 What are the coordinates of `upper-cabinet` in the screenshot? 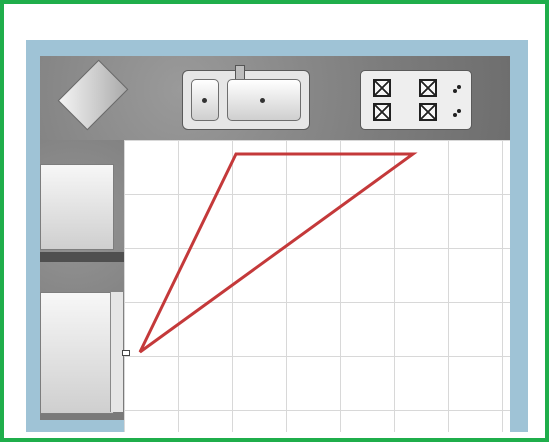 It's located at (77, 207).